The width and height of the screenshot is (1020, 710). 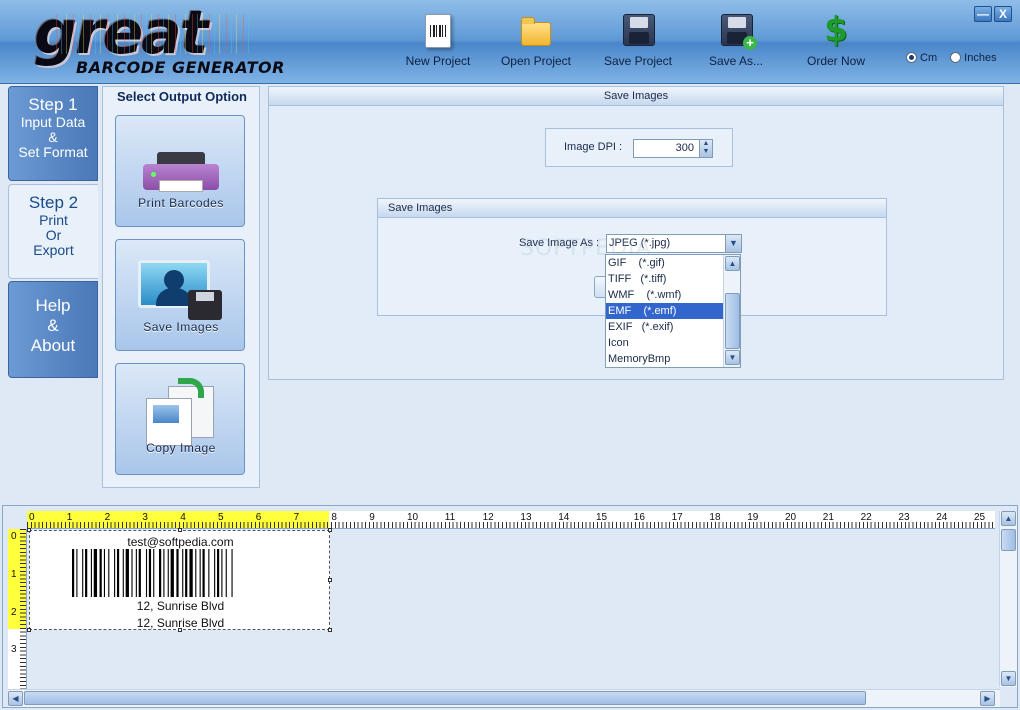 What do you see at coordinates (733, 243) in the screenshot?
I see `chevron-down-icon: ▼` at bounding box center [733, 243].